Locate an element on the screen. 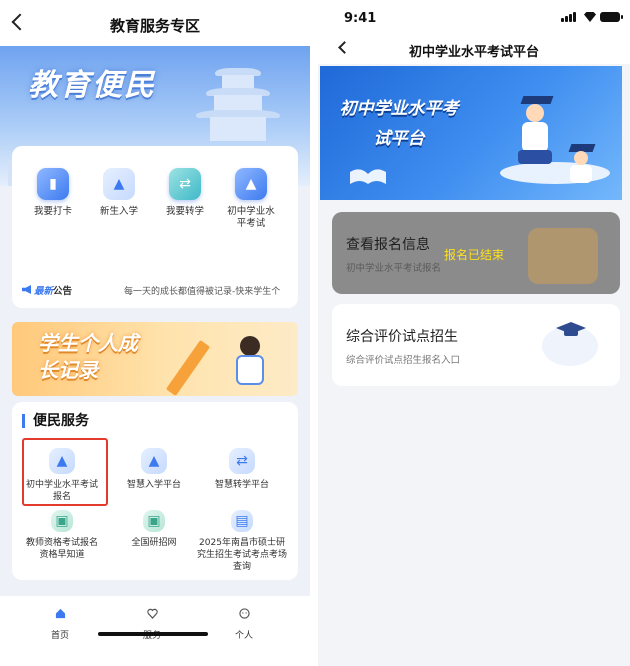  status-time: 9:41 is located at coordinates (360, 18).